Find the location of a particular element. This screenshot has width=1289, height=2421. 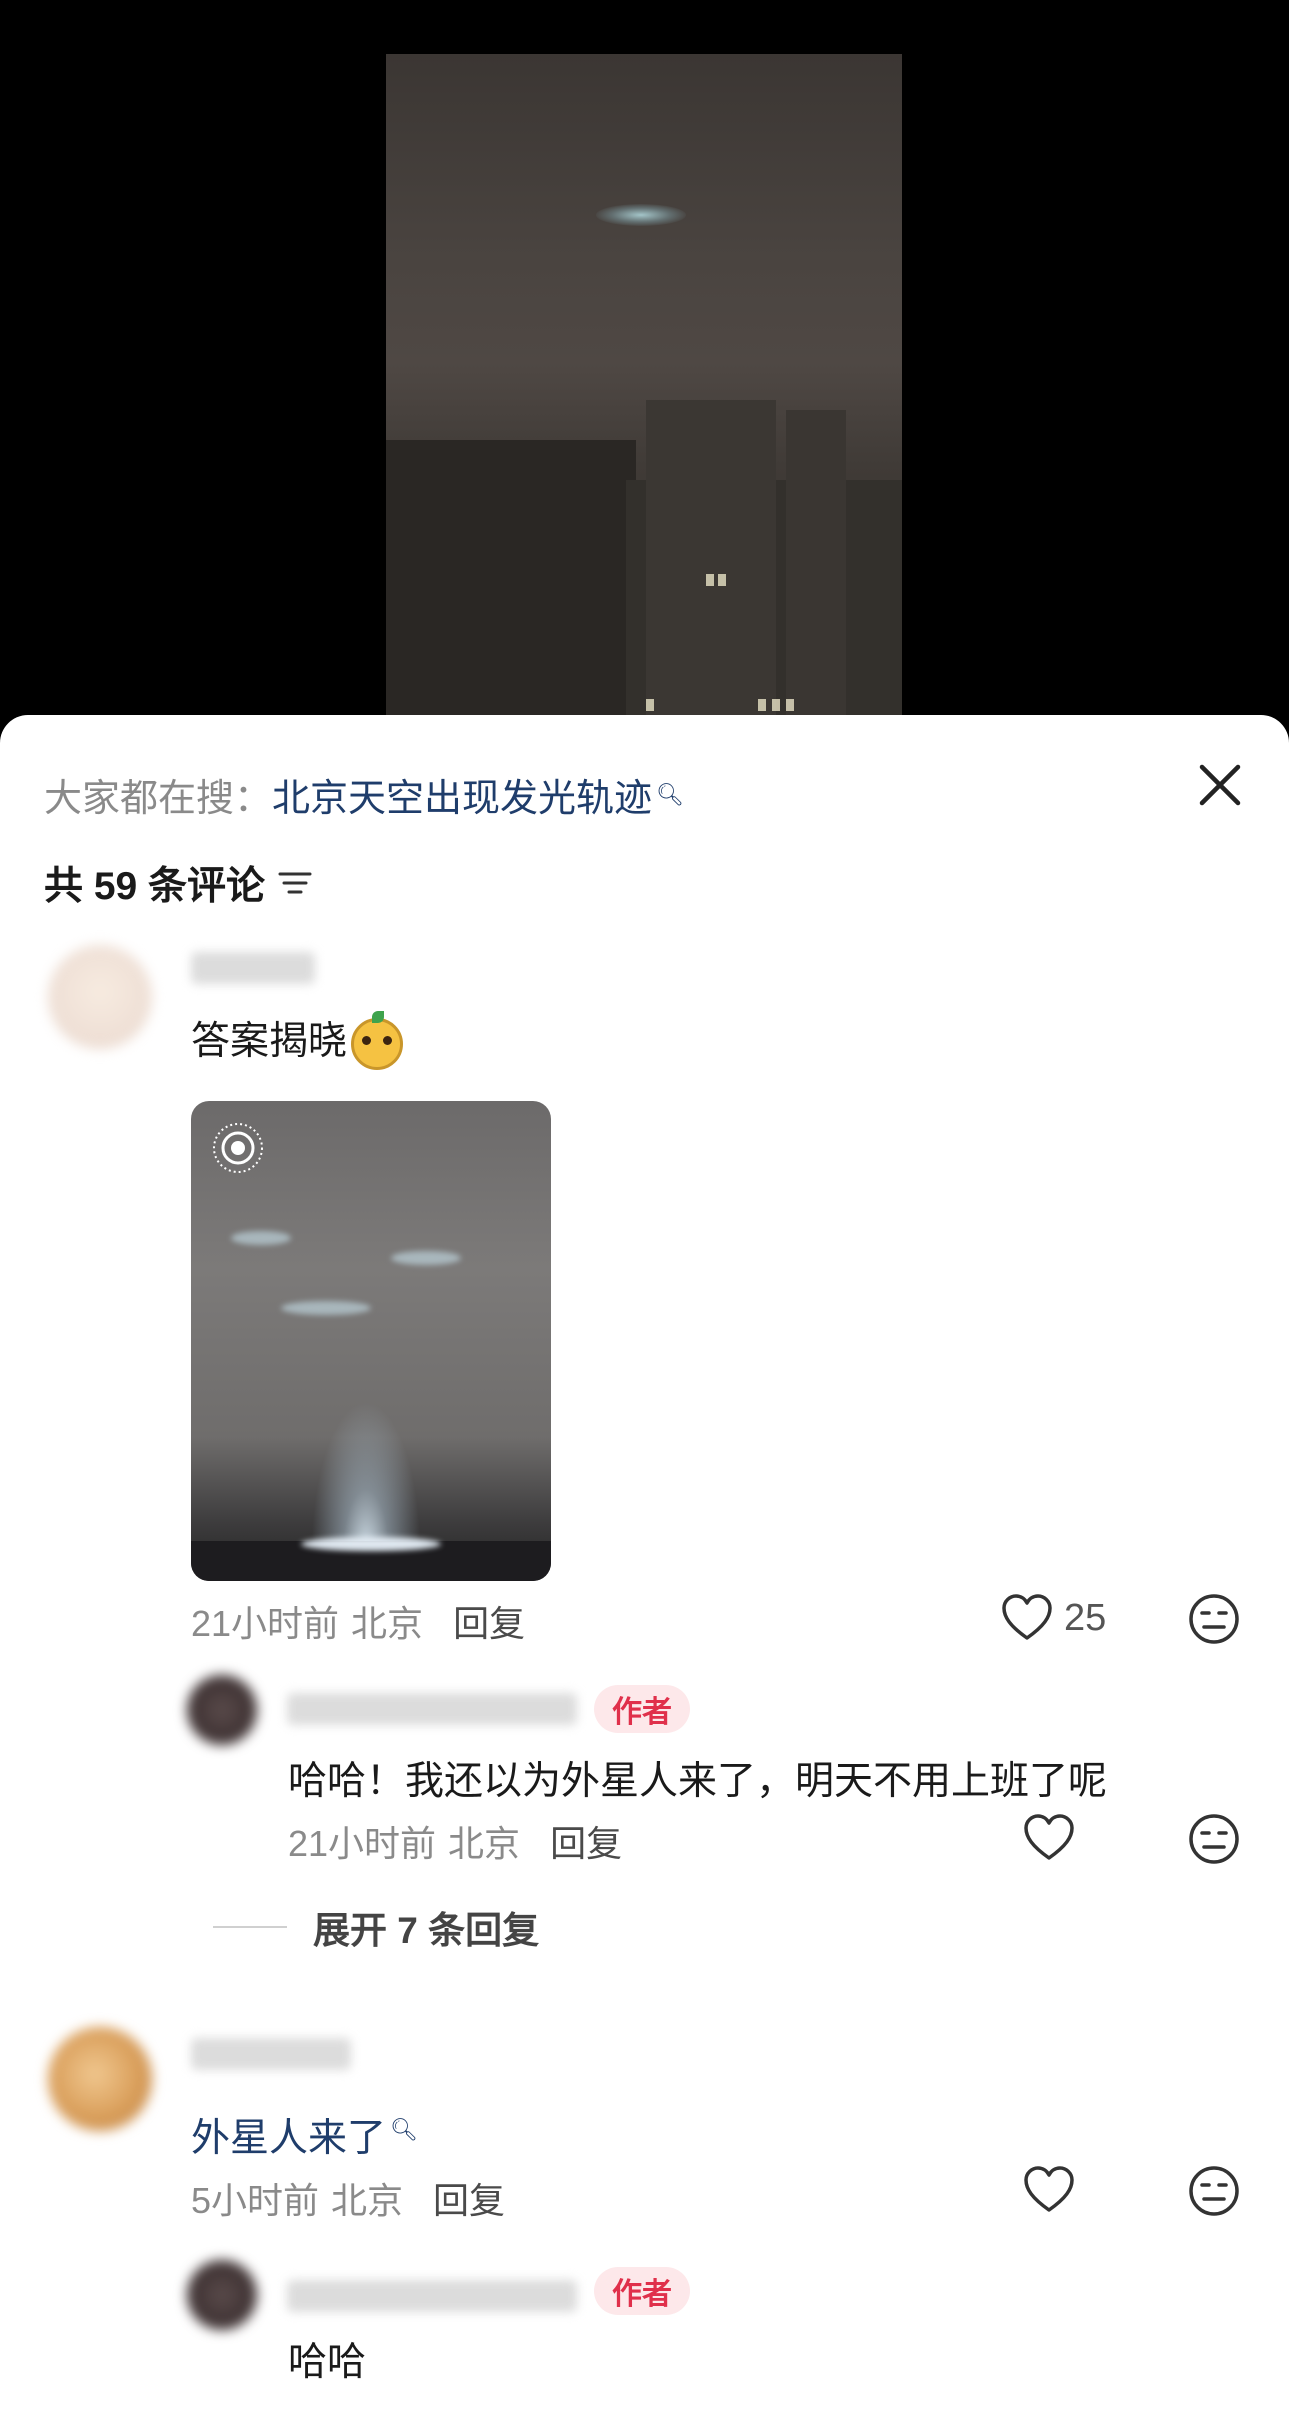

comment-time: 5小时前 is located at coordinates (255, 2200).